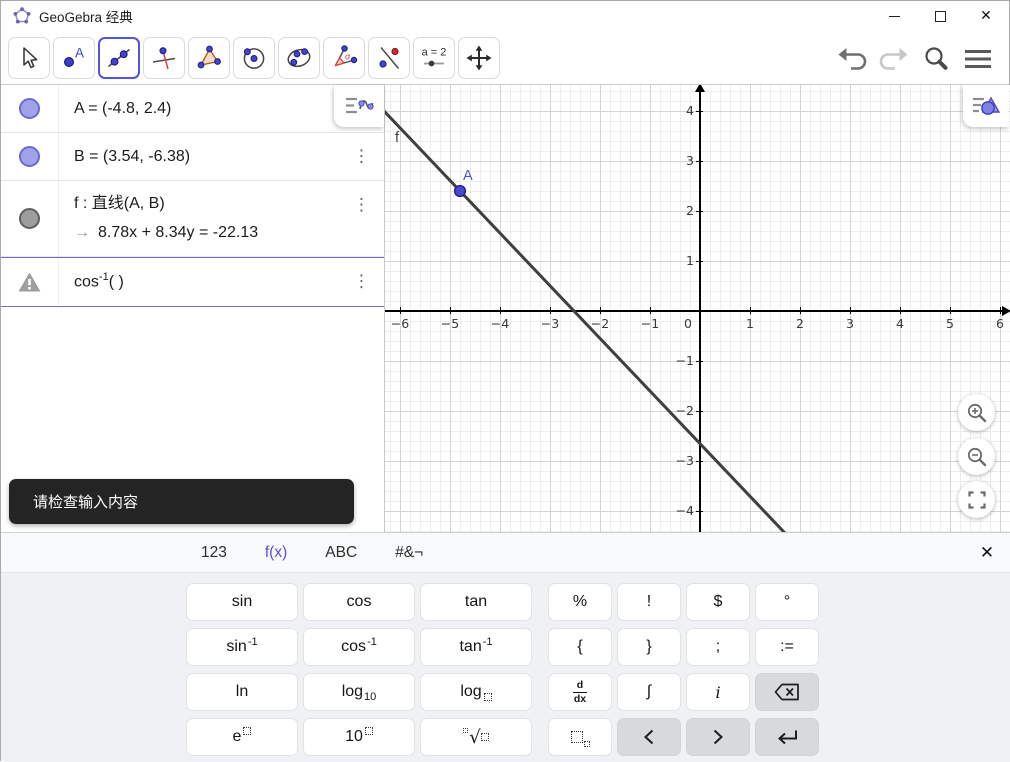  Describe the element at coordinates (242, 647) in the screenshot. I see `key-arcsin: sin -1` at that location.